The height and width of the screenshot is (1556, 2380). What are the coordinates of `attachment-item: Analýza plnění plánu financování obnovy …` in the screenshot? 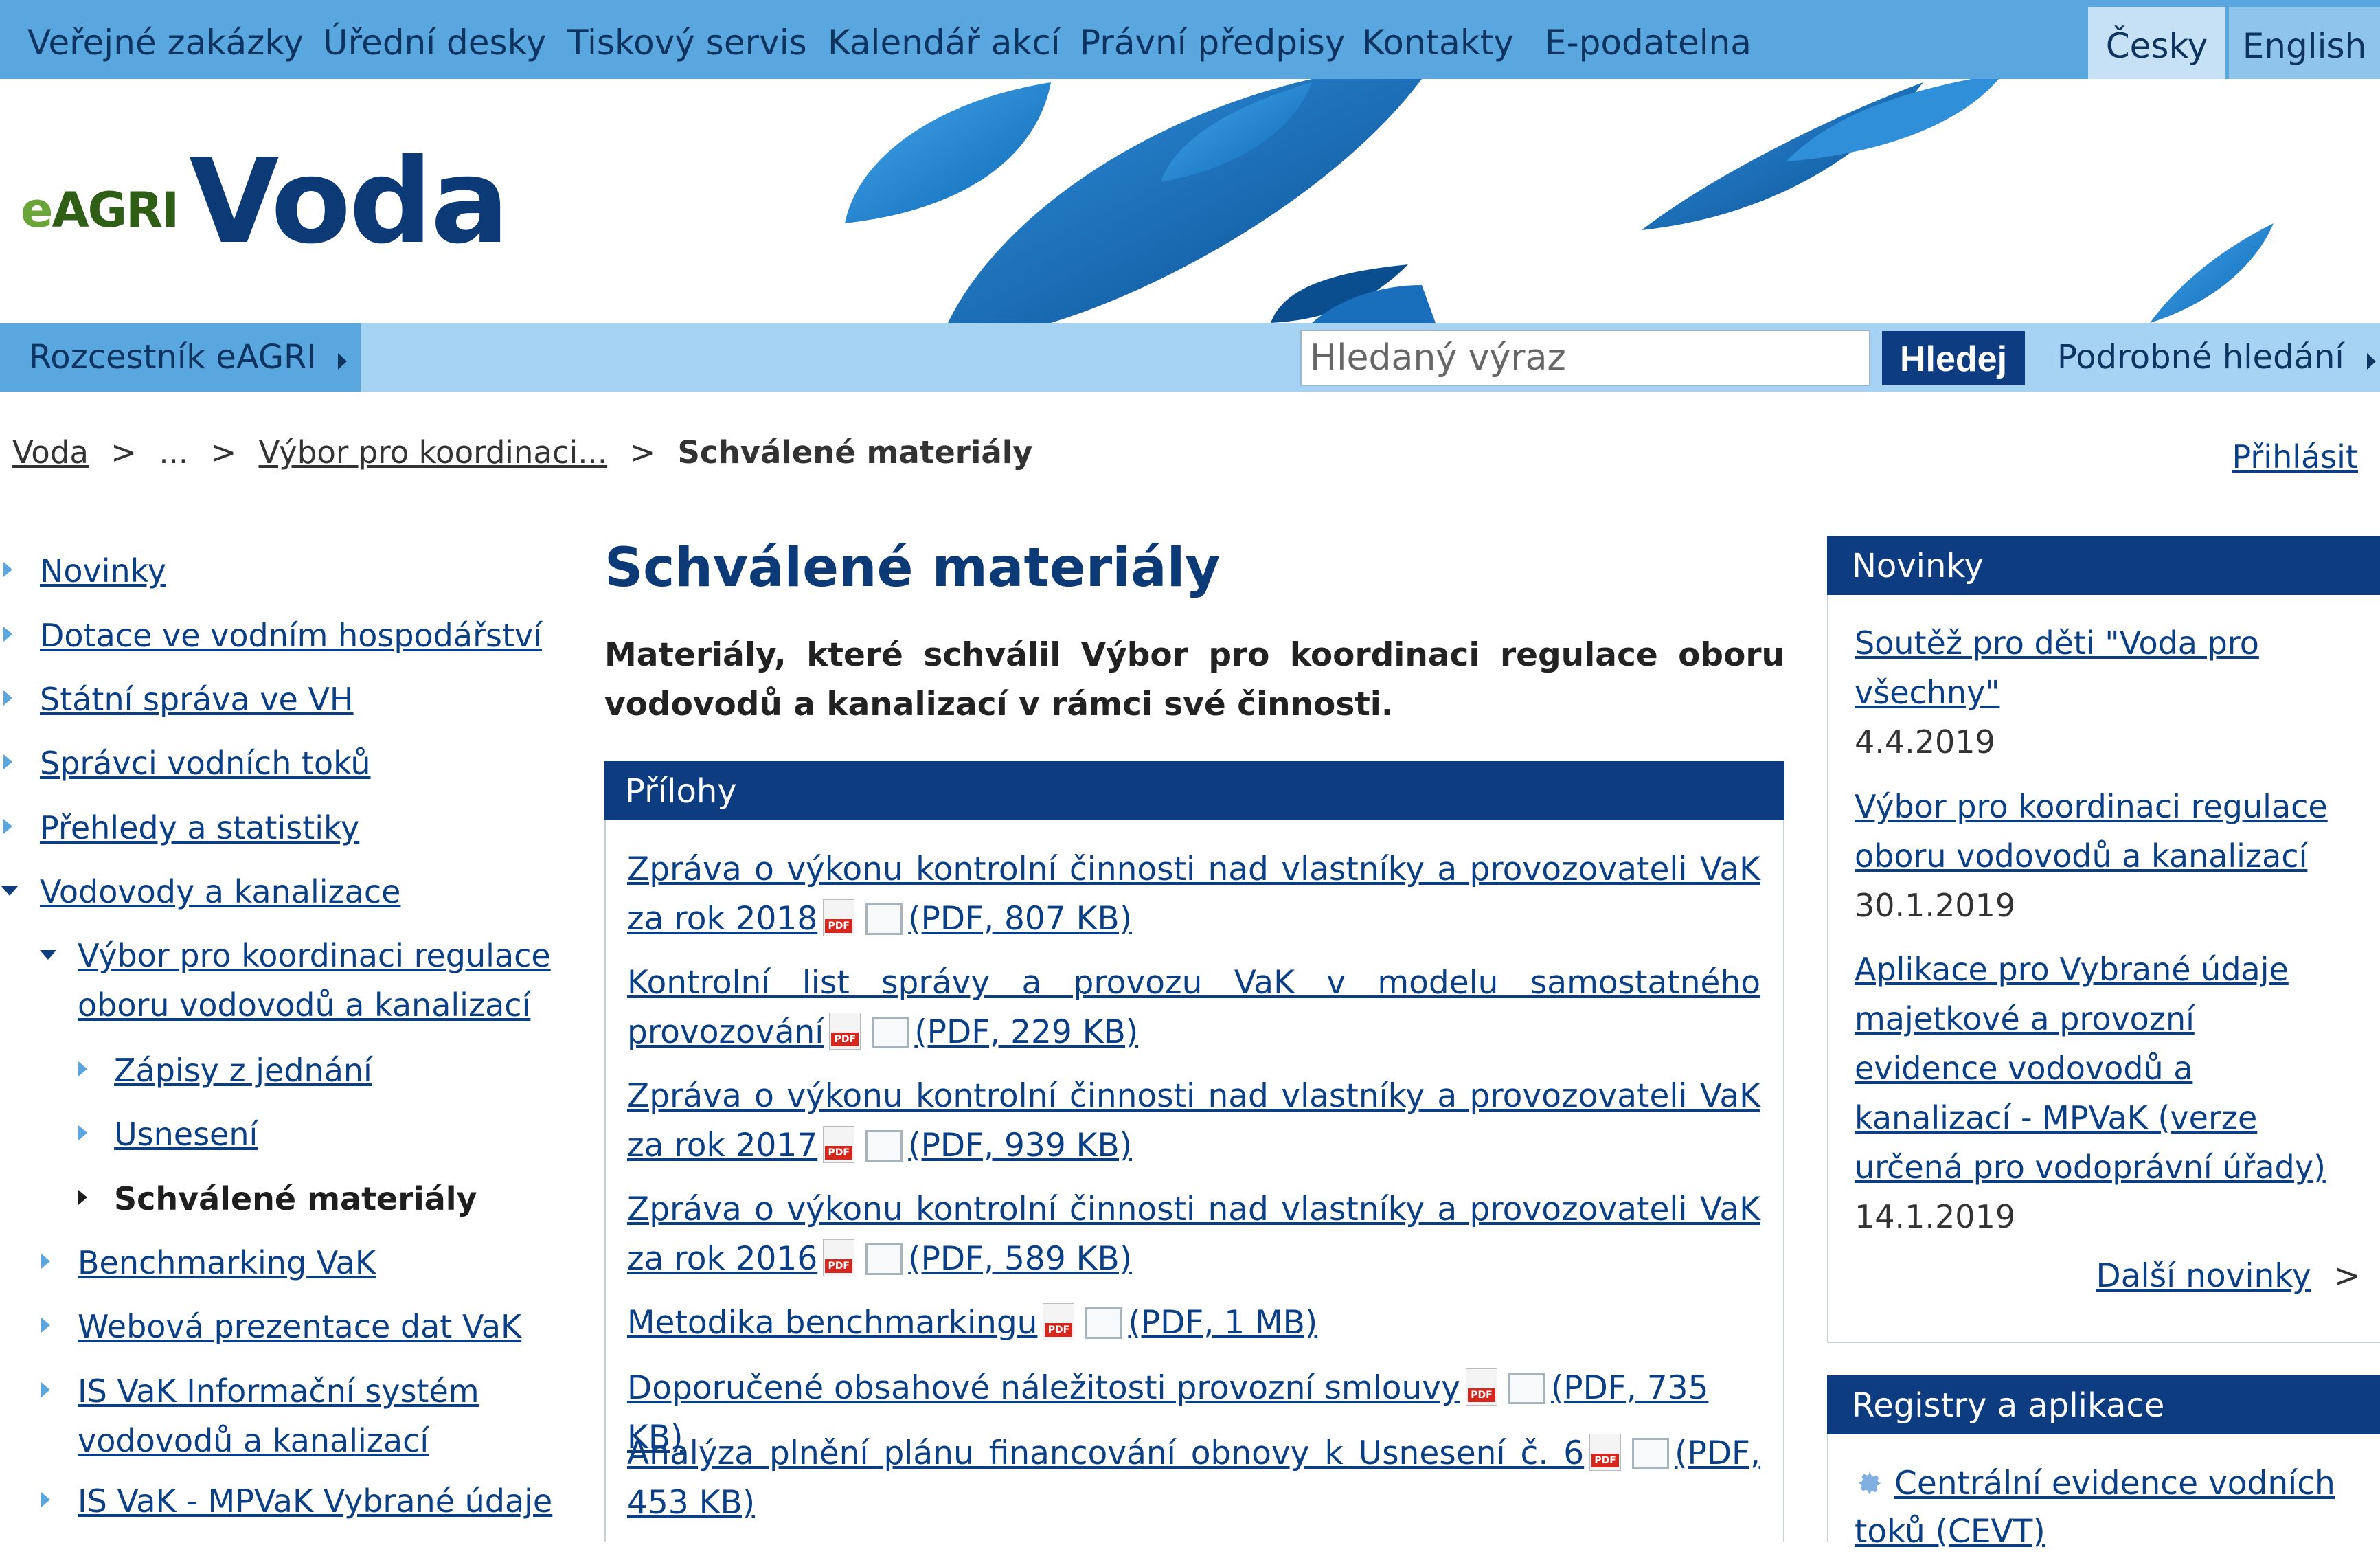 It's located at (1193, 1479).